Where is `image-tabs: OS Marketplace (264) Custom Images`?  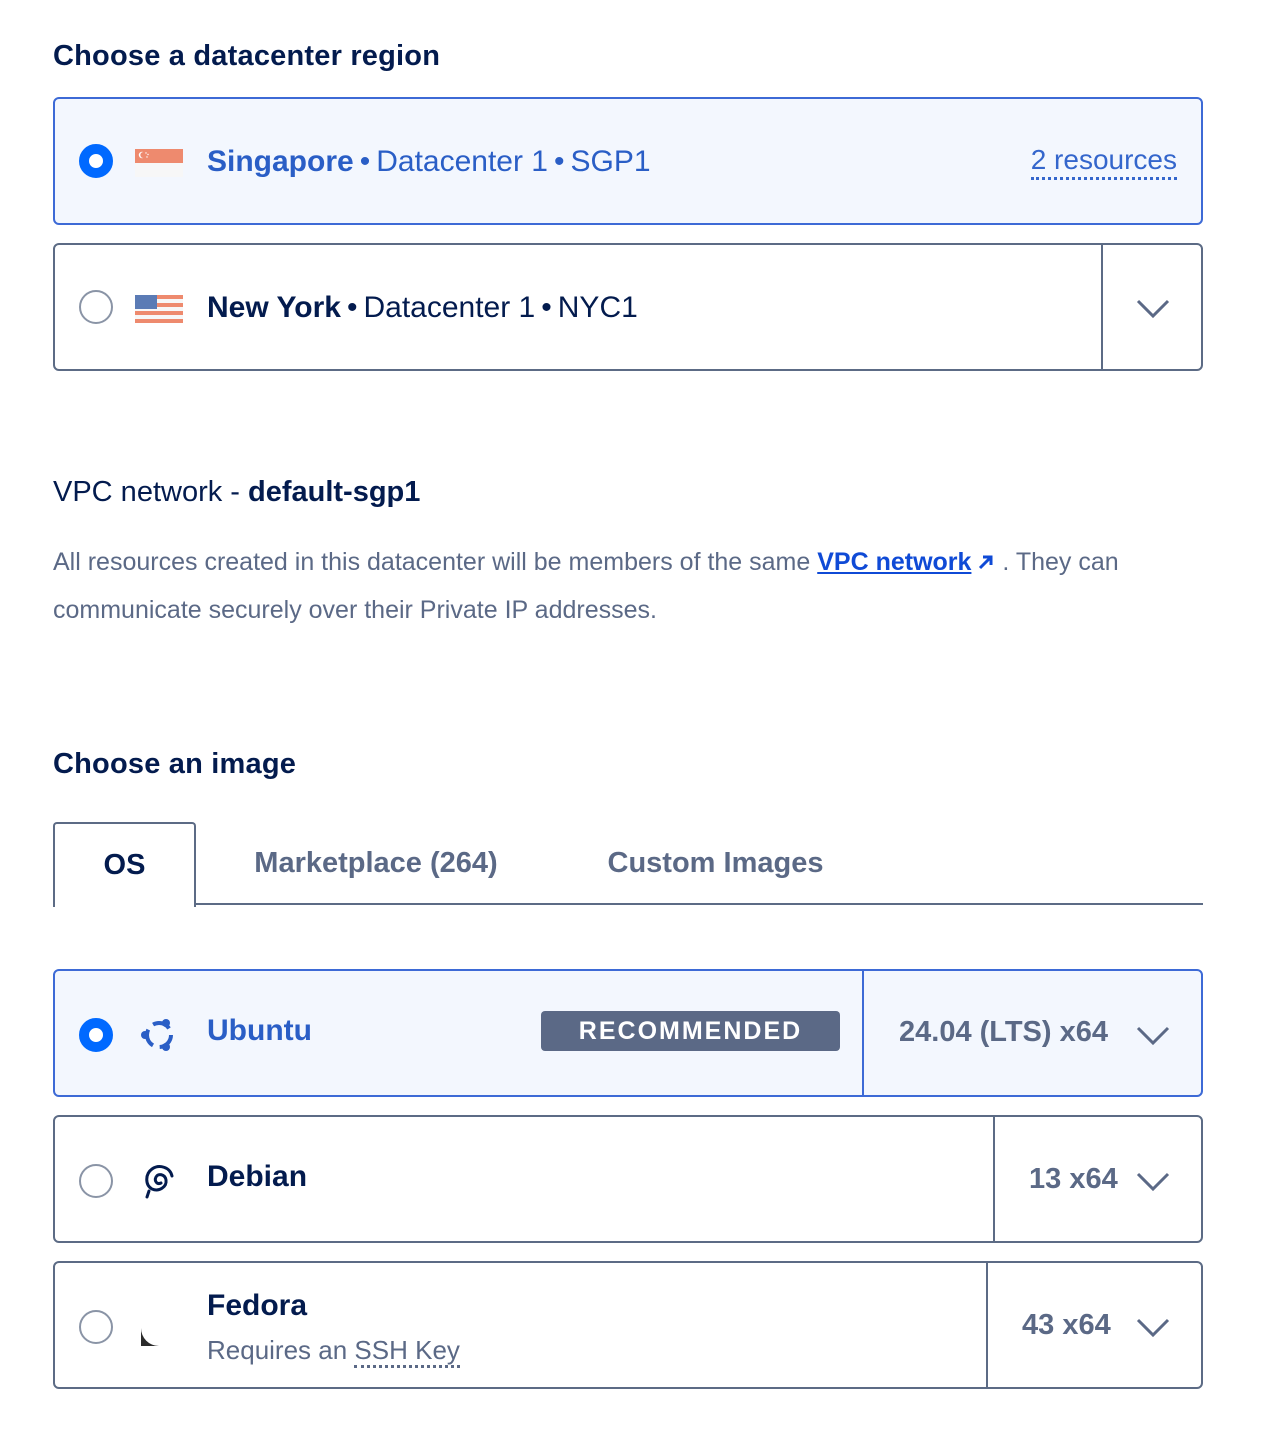 image-tabs: OS Marketplace (264) Custom Images is located at coordinates (628, 864).